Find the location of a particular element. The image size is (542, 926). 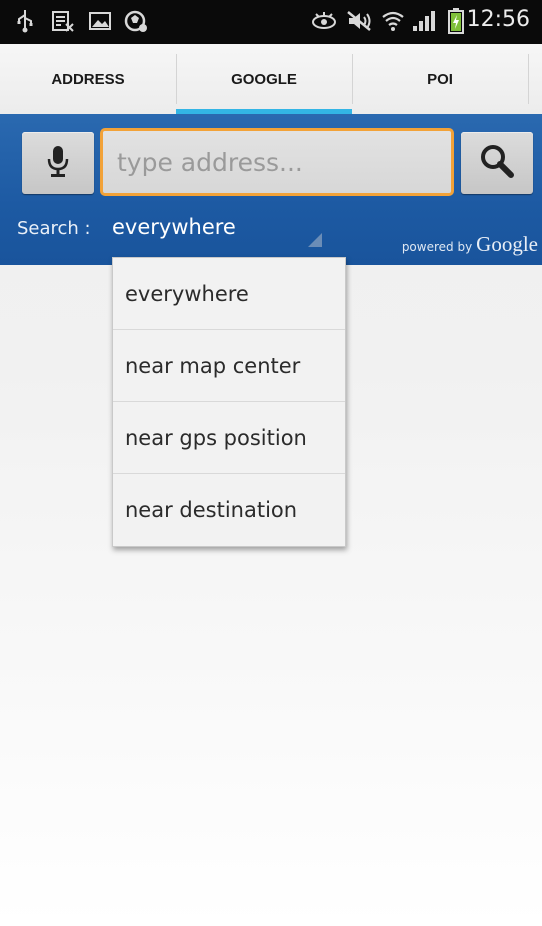

search-button is located at coordinates (497, 163).